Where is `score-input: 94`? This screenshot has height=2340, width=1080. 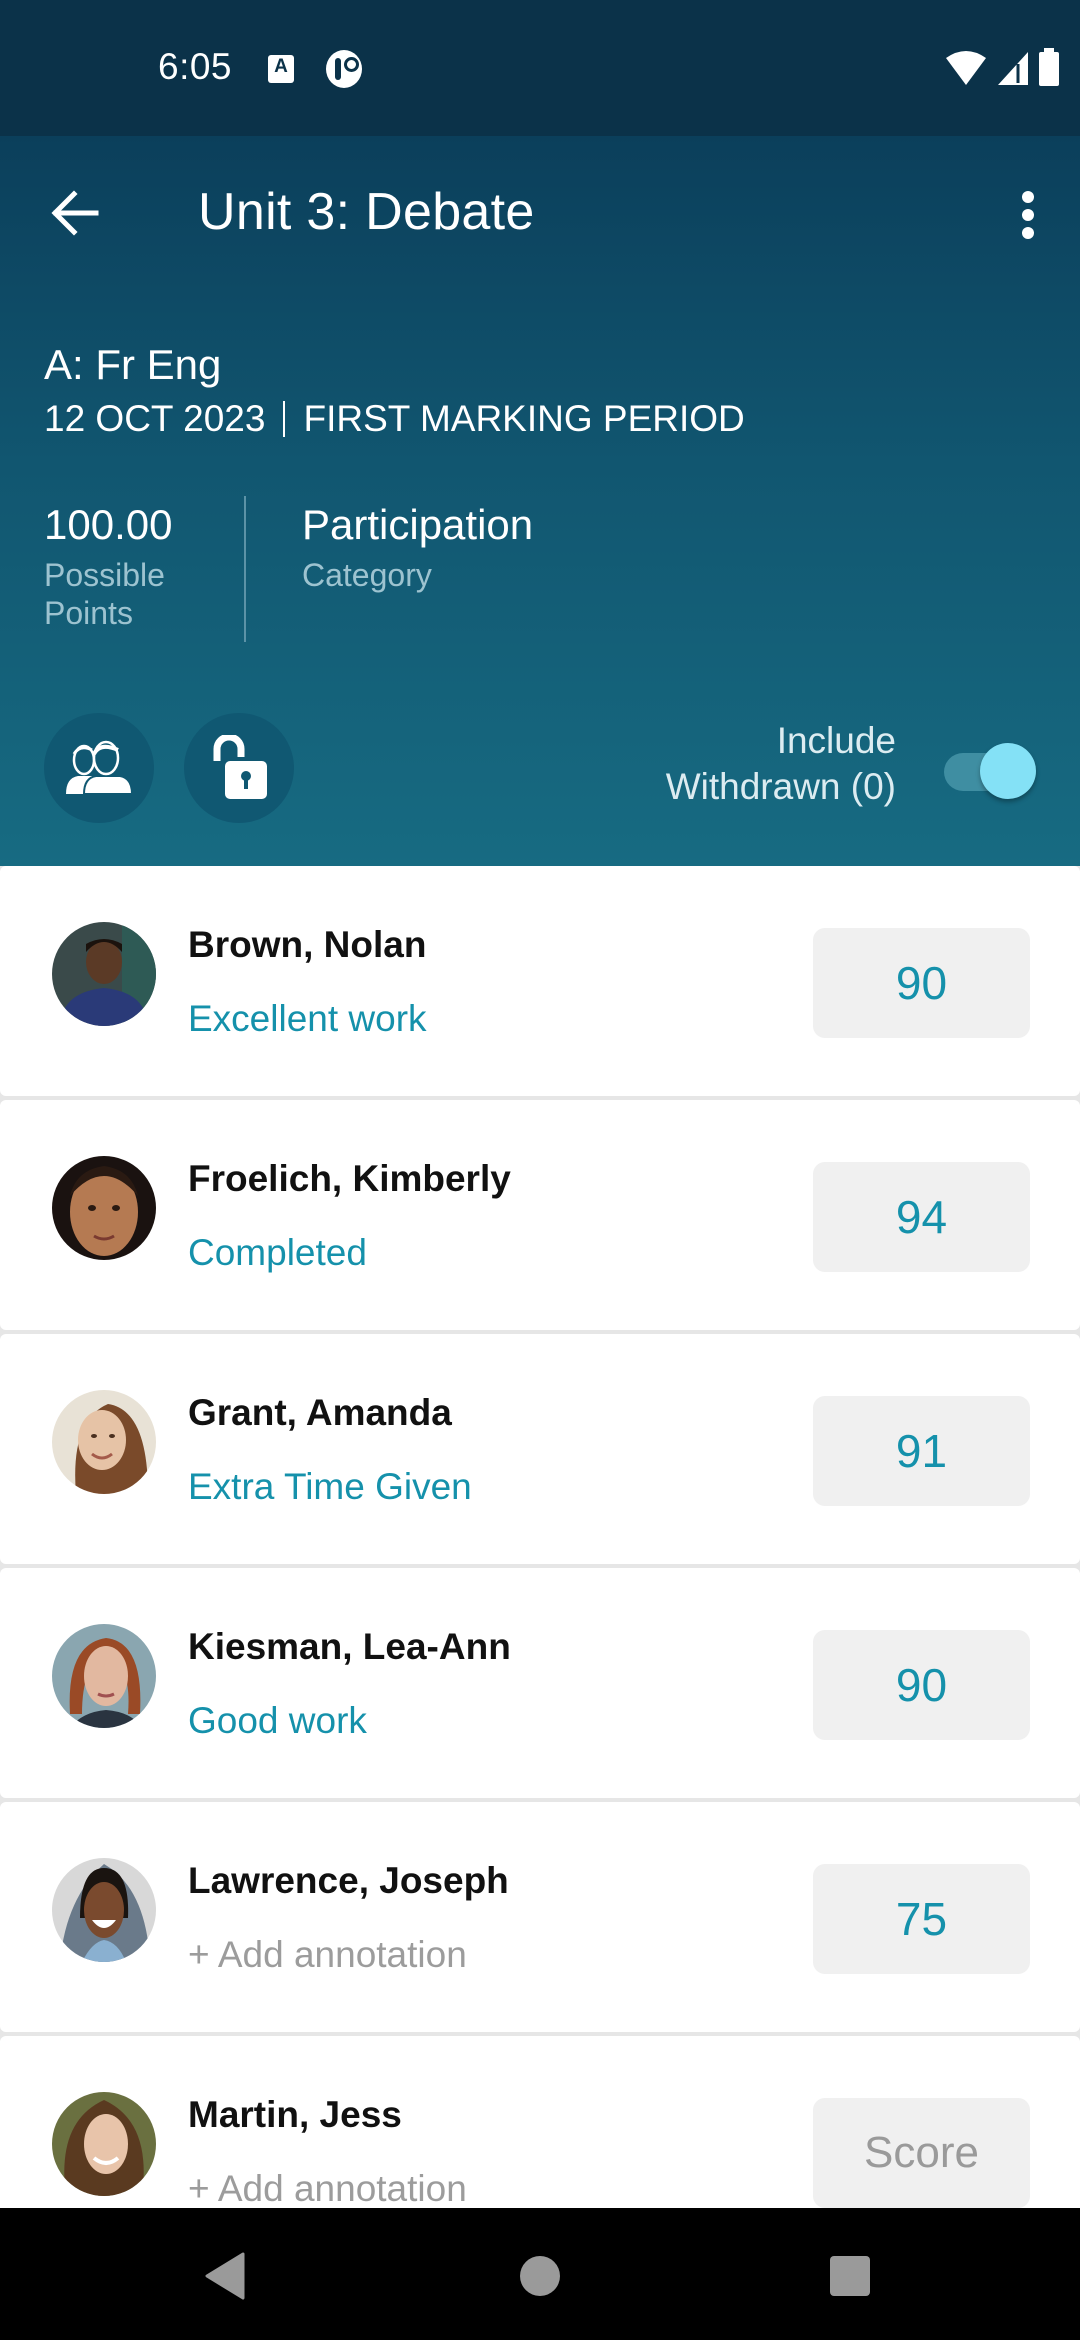 score-input: 94 is located at coordinates (921, 1217).